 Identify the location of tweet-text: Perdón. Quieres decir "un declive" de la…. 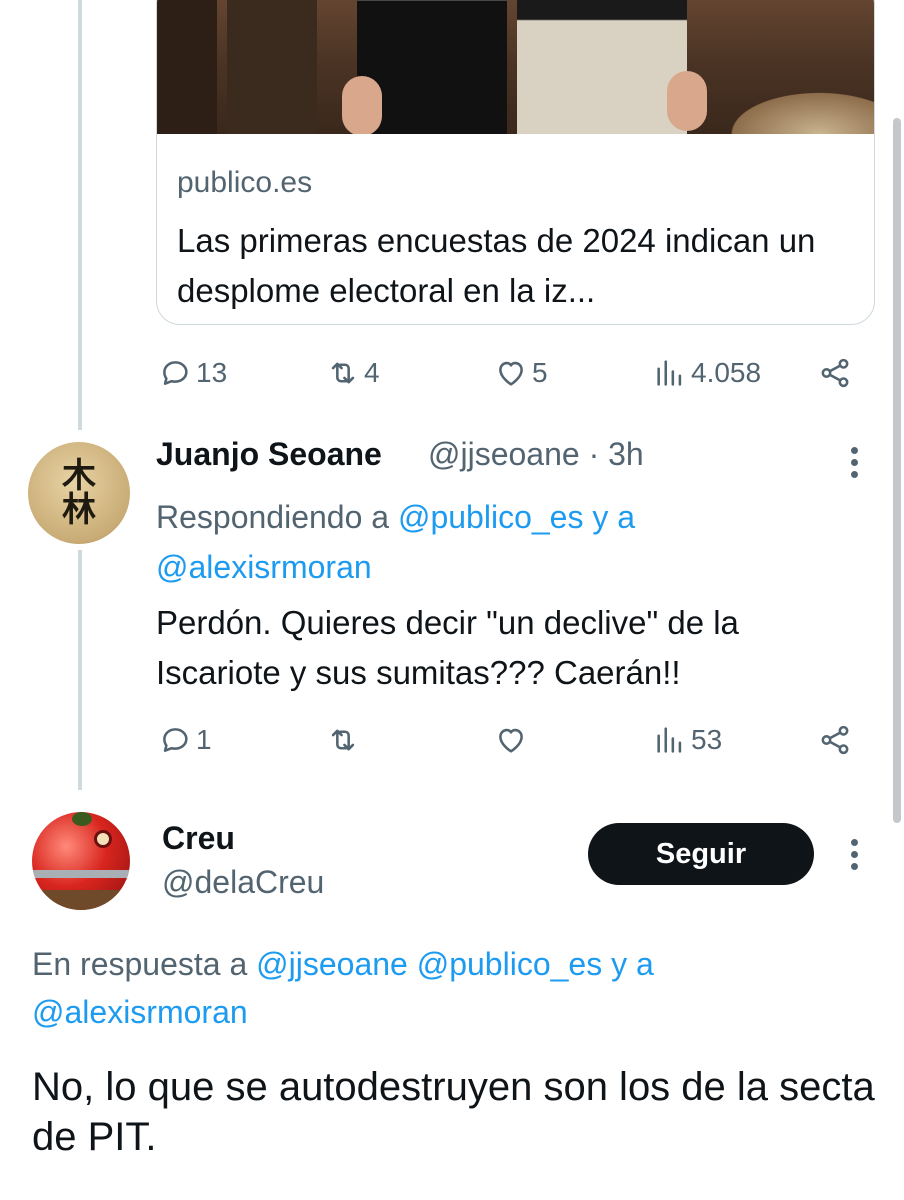
(447, 647).